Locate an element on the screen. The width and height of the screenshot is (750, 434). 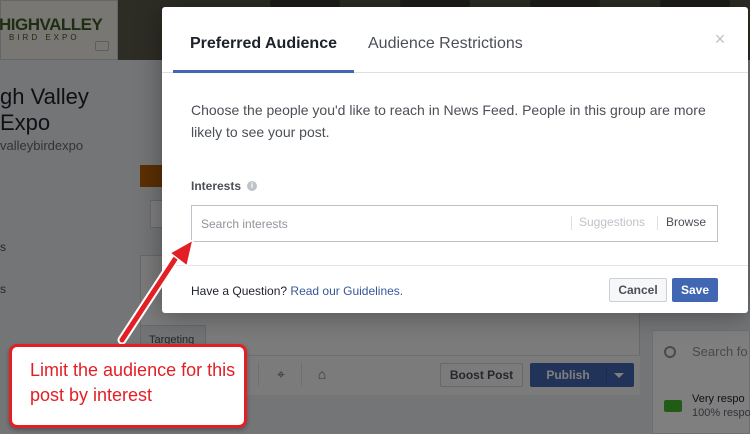
interests-search-box: Suggestions Browse is located at coordinates (454, 223).